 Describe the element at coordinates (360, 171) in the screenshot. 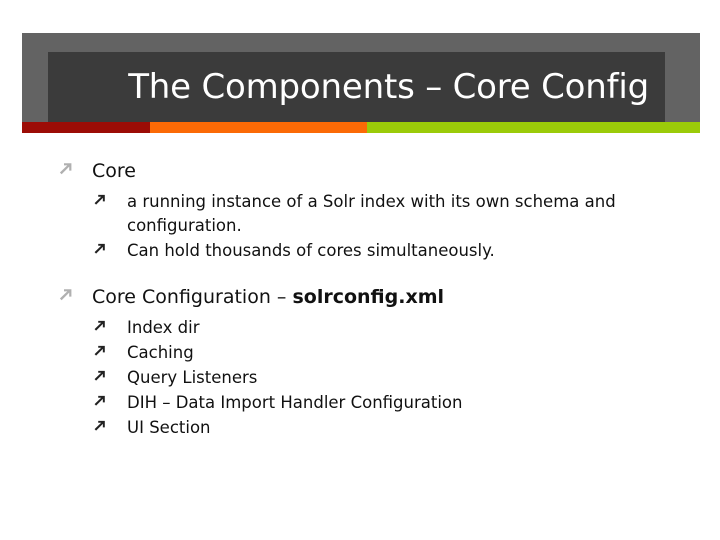

I see `list-item: Core` at that location.